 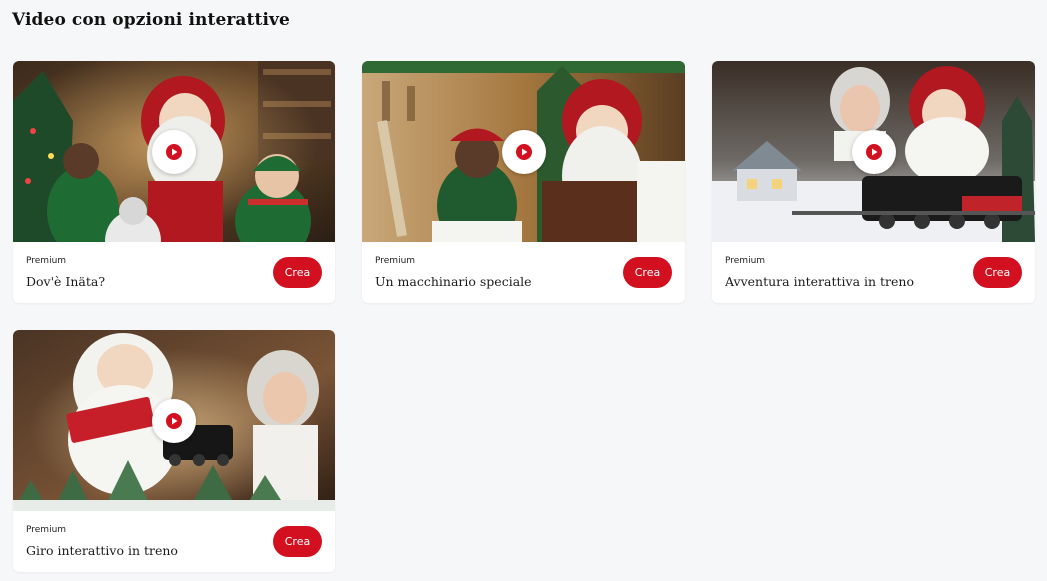 I want to click on video-card: Premium Giro interattivo in treno Crea, so click(x=174, y=451).